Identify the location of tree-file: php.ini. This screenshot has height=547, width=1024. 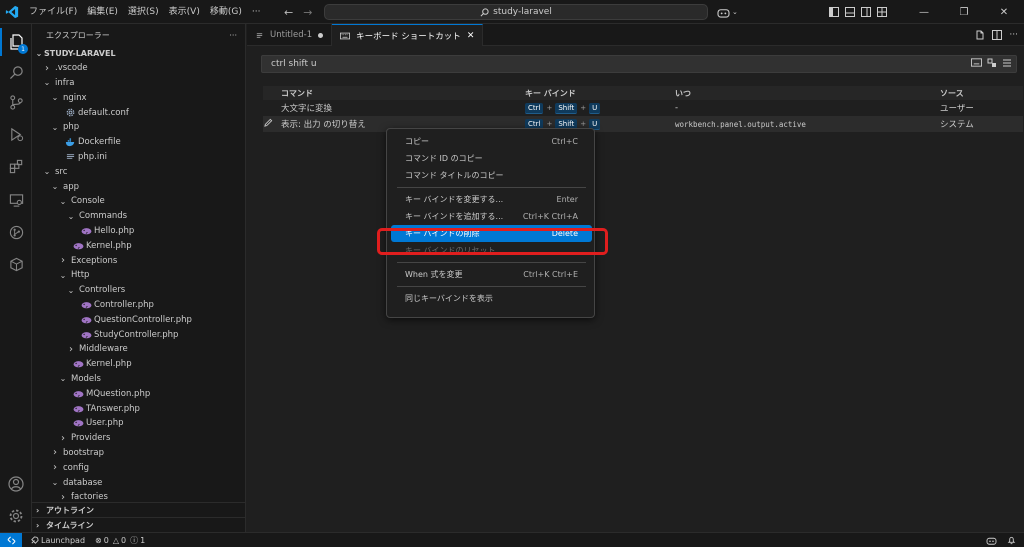
(138, 157).